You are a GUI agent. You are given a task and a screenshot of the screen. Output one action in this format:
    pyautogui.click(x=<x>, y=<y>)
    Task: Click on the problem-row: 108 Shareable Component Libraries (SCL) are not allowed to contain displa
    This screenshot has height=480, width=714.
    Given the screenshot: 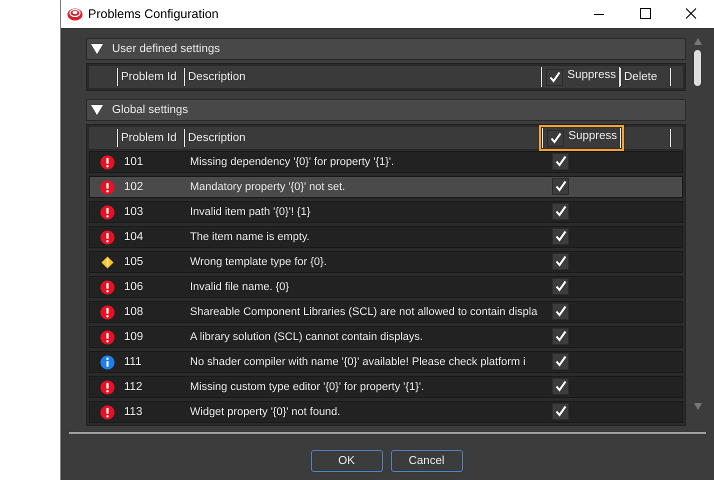 What is the action you would take?
    pyautogui.click(x=386, y=312)
    